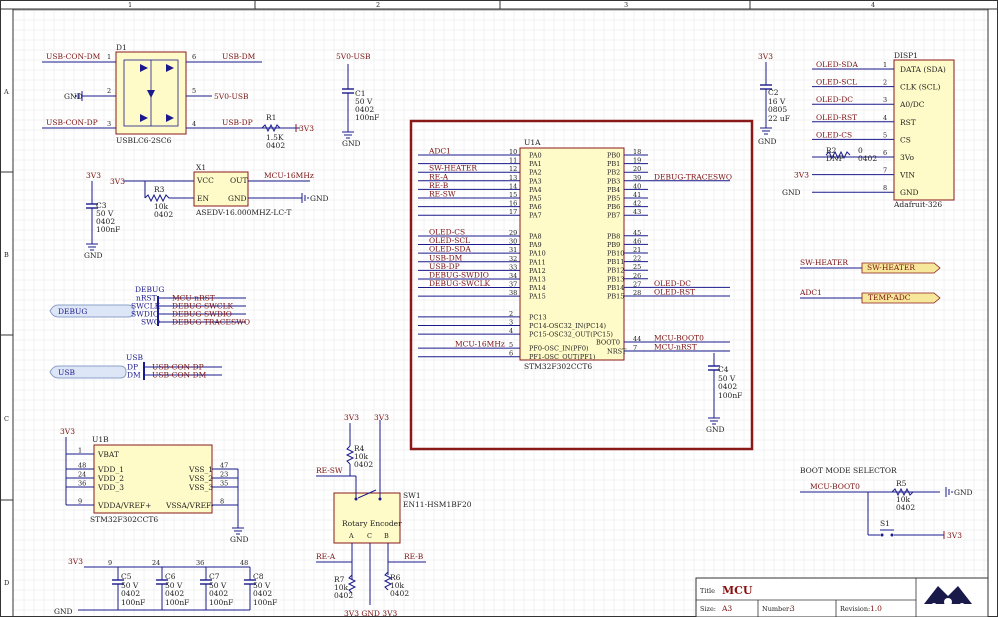  Describe the element at coordinates (513, 161) in the screenshot. I see `u1a-left-pin-num: 11` at that location.